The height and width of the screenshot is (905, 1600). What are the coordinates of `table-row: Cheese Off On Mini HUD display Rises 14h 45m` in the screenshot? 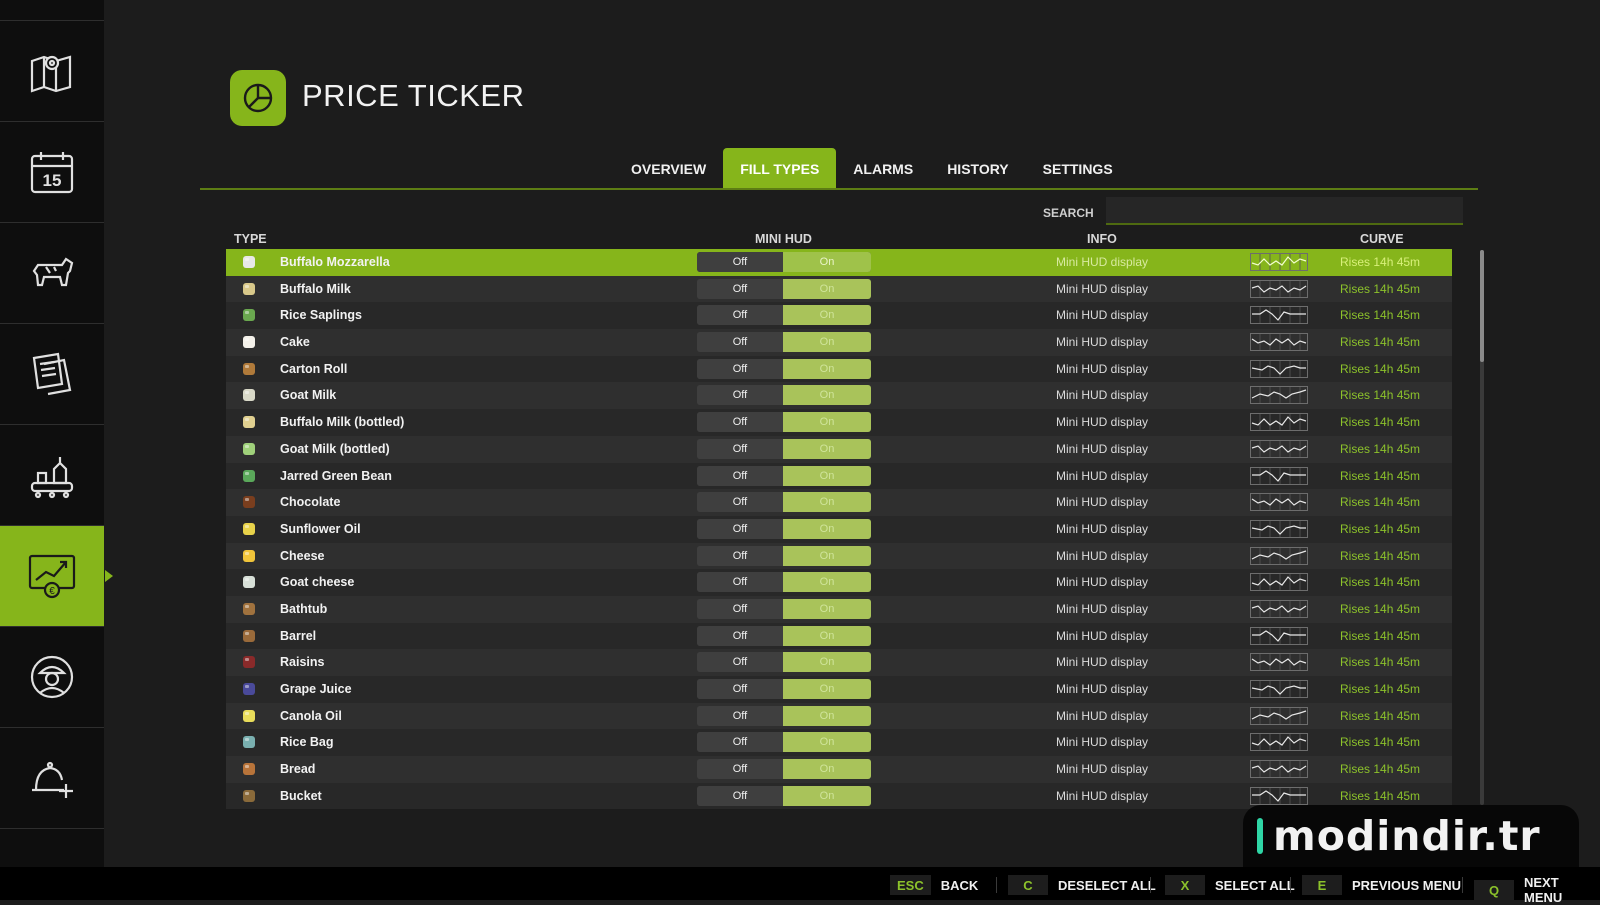 It's located at (839, 556).